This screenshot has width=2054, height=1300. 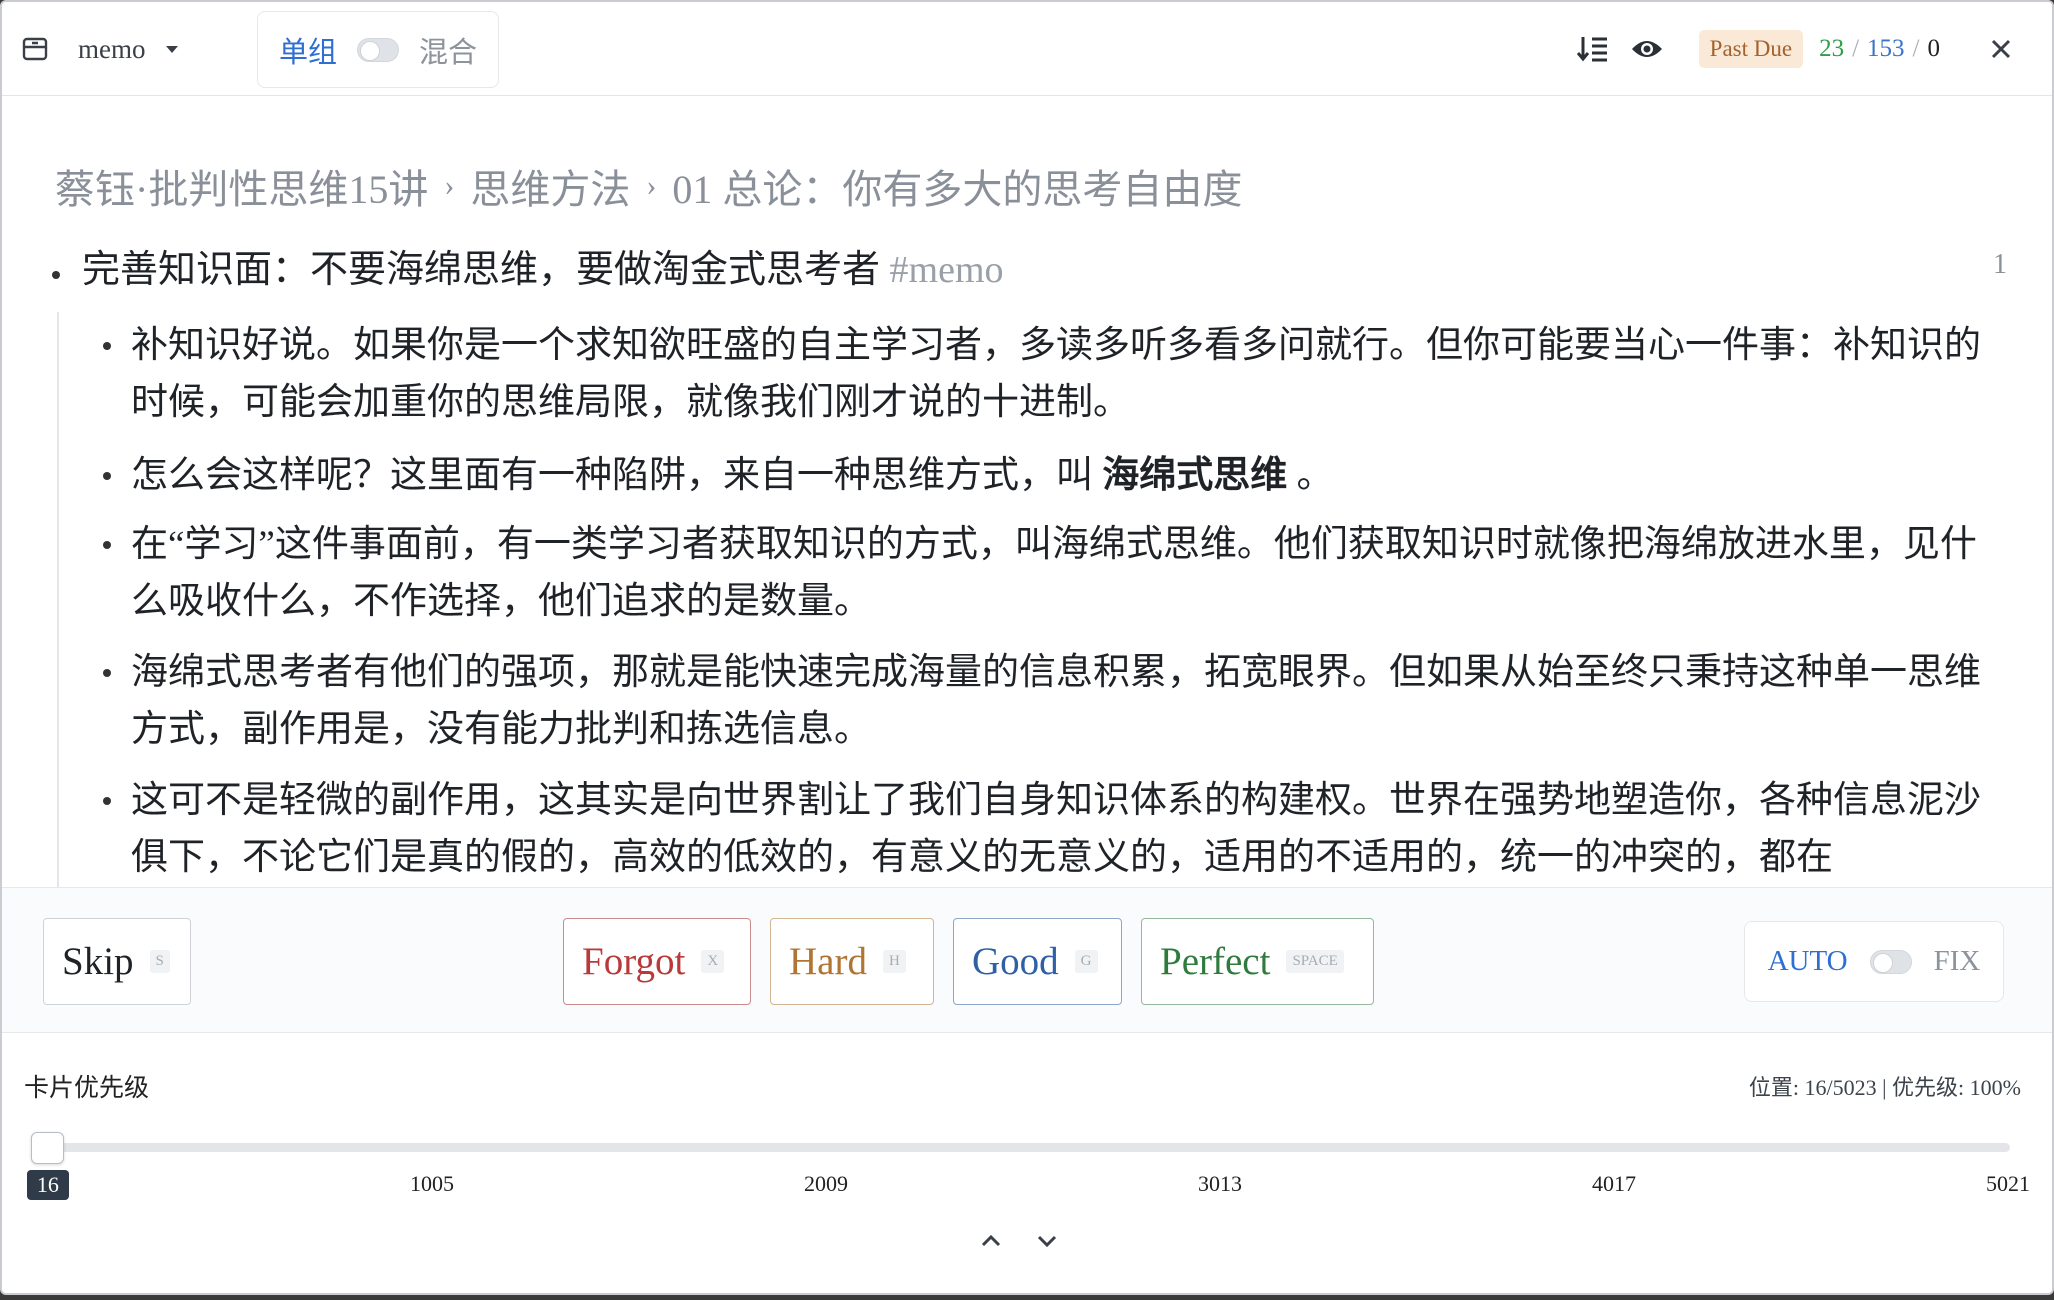 What do you see at coordinates (1808, 961) in the screenshot?
I see `auto-label: AUTO` at bounding box center [1808, 961].